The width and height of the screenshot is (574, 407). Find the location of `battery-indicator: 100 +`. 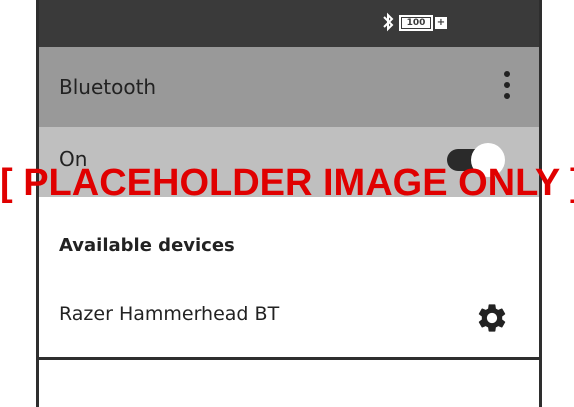

battery-indicator: 100 + is located at coordinates (423, 23).